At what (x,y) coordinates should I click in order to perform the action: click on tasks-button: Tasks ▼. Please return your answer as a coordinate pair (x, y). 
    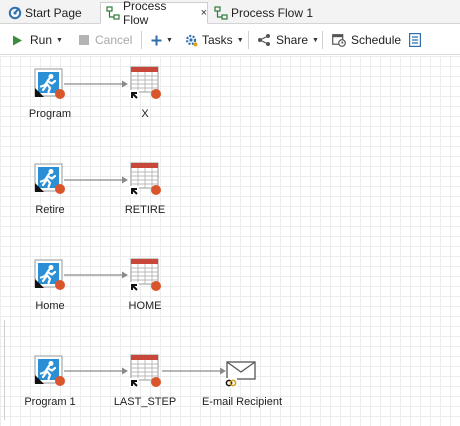
    Looking at the image, I should click on (214, 40).